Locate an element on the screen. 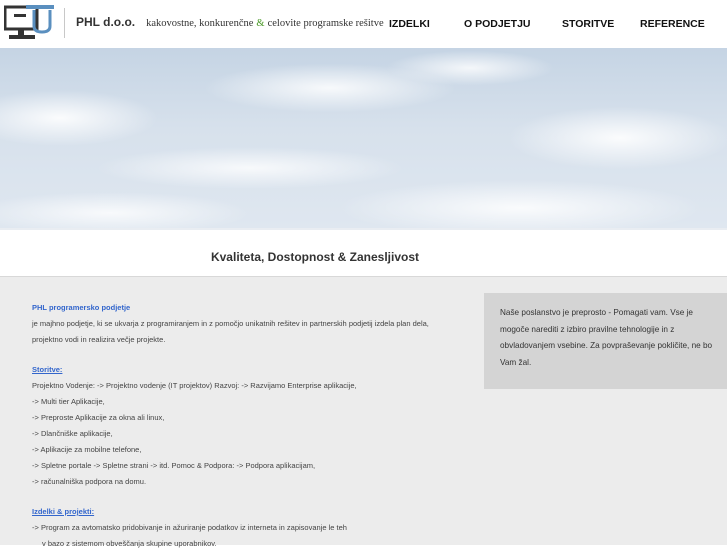 The image size is (727, 552). products-heading-link: Izdelki & projekti: is located at coordinates (252, 512).